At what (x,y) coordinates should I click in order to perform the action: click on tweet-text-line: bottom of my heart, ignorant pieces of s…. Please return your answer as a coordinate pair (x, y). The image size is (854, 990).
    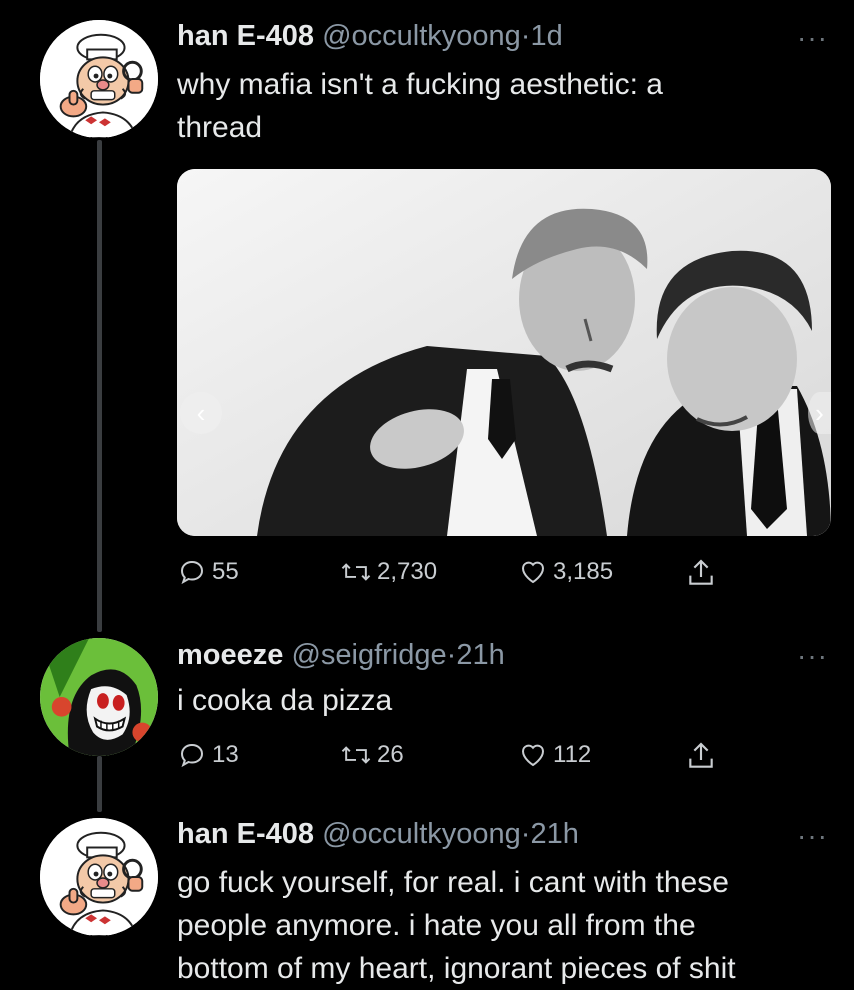
    Looking at the image, I should click on (456, 968).